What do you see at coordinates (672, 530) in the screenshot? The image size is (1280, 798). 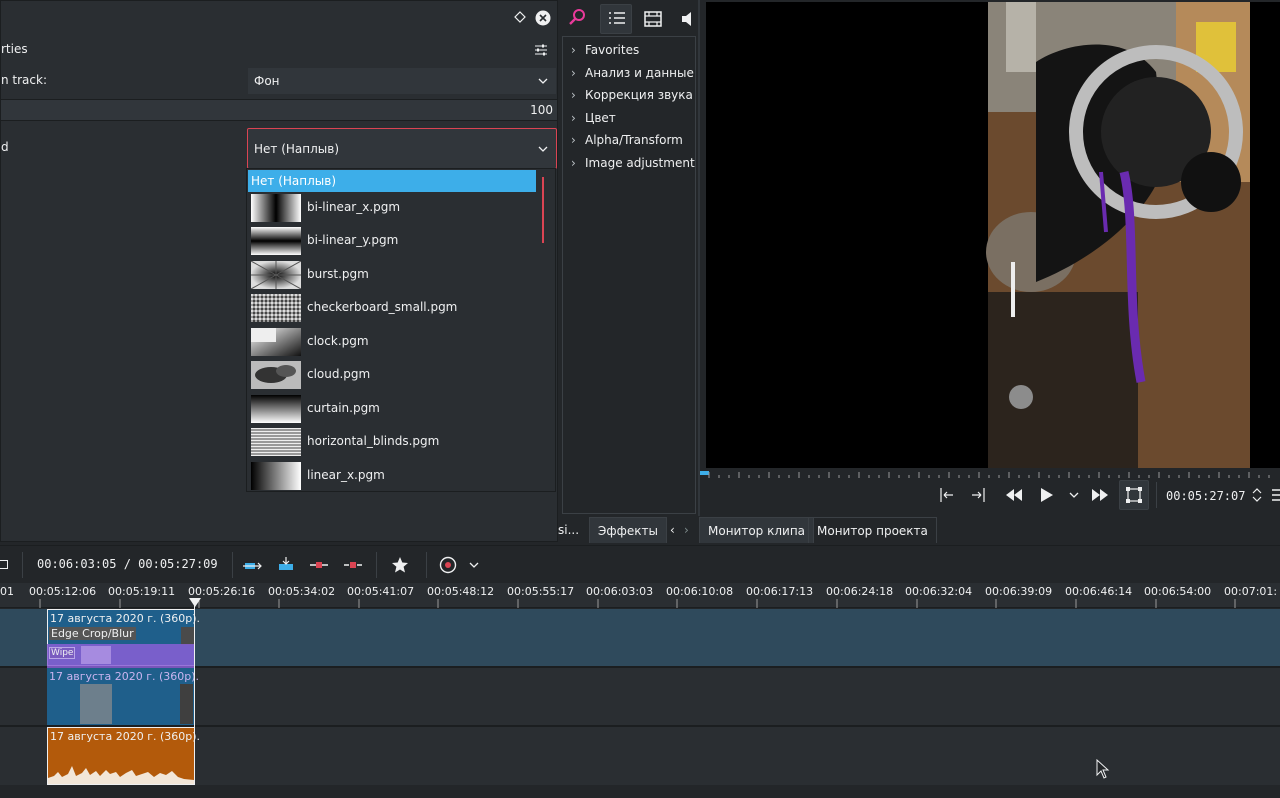 I see `tab-scroll-left-icon: ‹` at bounding box center [672, 530].